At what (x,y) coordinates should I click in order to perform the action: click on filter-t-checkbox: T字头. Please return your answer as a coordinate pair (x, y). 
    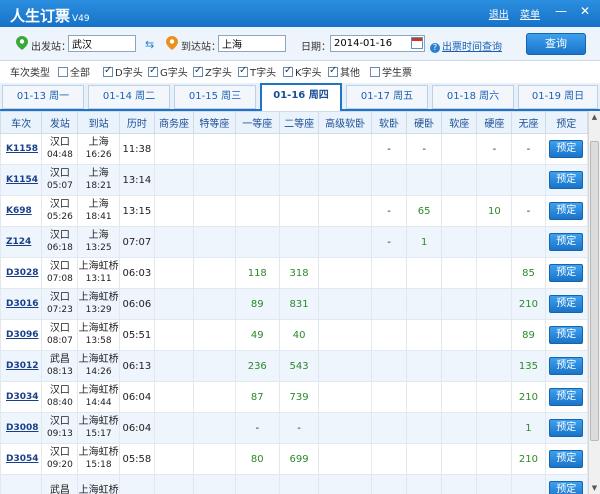
    Looking at the image, I should click on (257, 71).